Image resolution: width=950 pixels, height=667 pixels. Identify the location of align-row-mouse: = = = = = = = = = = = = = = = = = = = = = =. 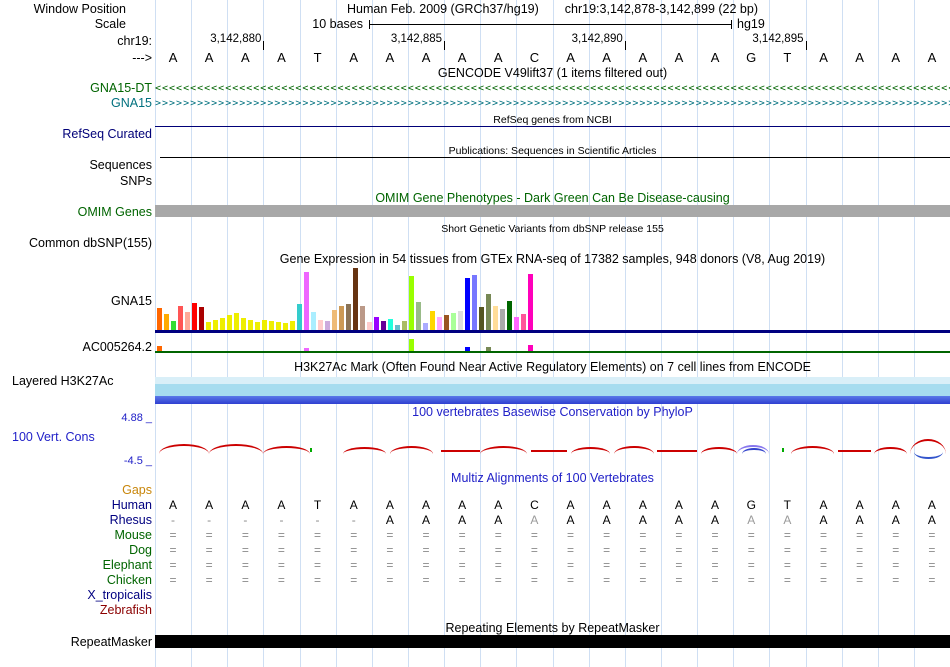
(475, 535).